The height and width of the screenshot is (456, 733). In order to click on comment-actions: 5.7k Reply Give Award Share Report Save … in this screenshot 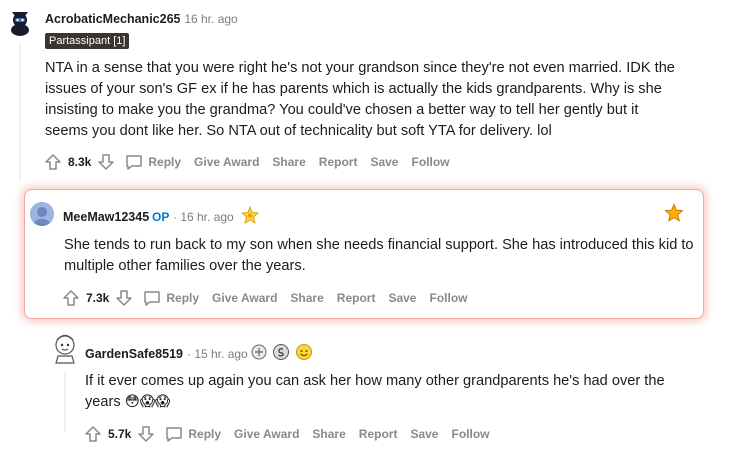, I will do `click(293, 434)`.